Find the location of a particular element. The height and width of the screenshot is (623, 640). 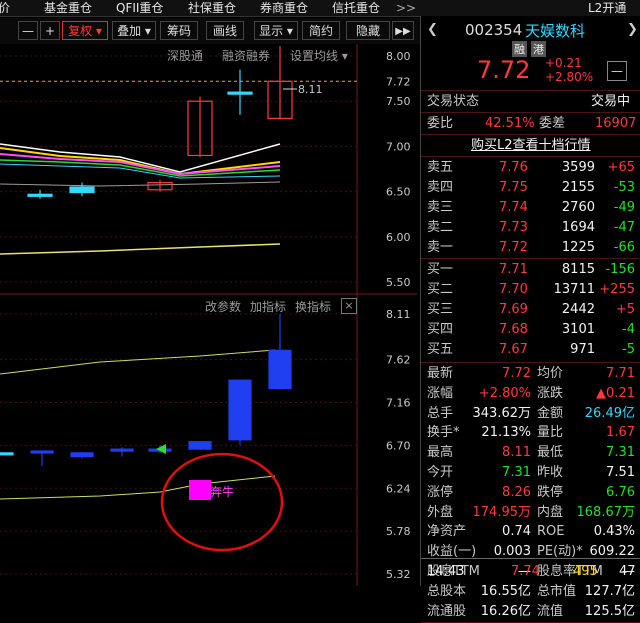

trade-tick-row: 14:43 7.74 495 47 is located at coordinates (530, 572).